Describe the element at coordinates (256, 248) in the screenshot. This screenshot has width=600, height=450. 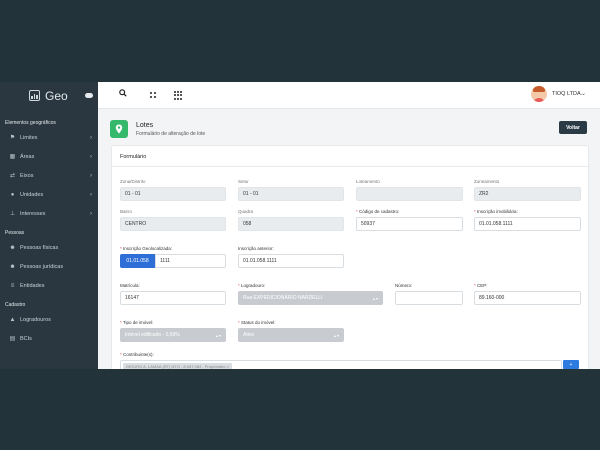
I see `inscricao-anterior-label: Inscrição anterior:` at that location.